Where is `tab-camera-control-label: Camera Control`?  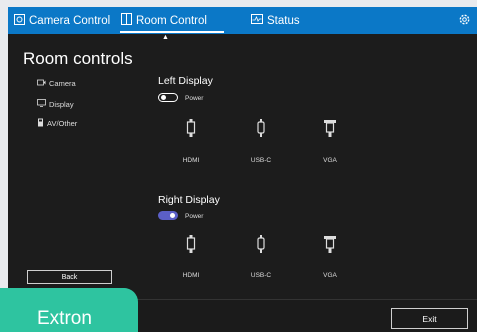 tab-camera-control-label: Camera Control is located at coordinates (70, 20).